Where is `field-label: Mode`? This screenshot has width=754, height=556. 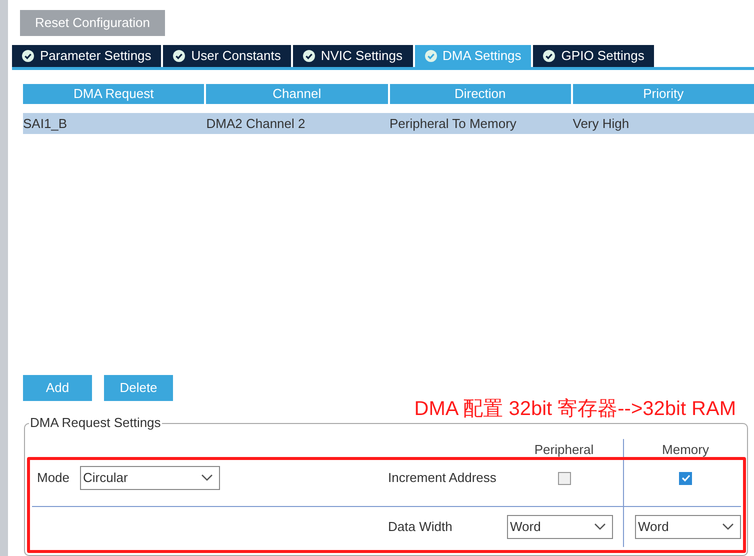
field-label: Mode is located at coordinates (54, 478).